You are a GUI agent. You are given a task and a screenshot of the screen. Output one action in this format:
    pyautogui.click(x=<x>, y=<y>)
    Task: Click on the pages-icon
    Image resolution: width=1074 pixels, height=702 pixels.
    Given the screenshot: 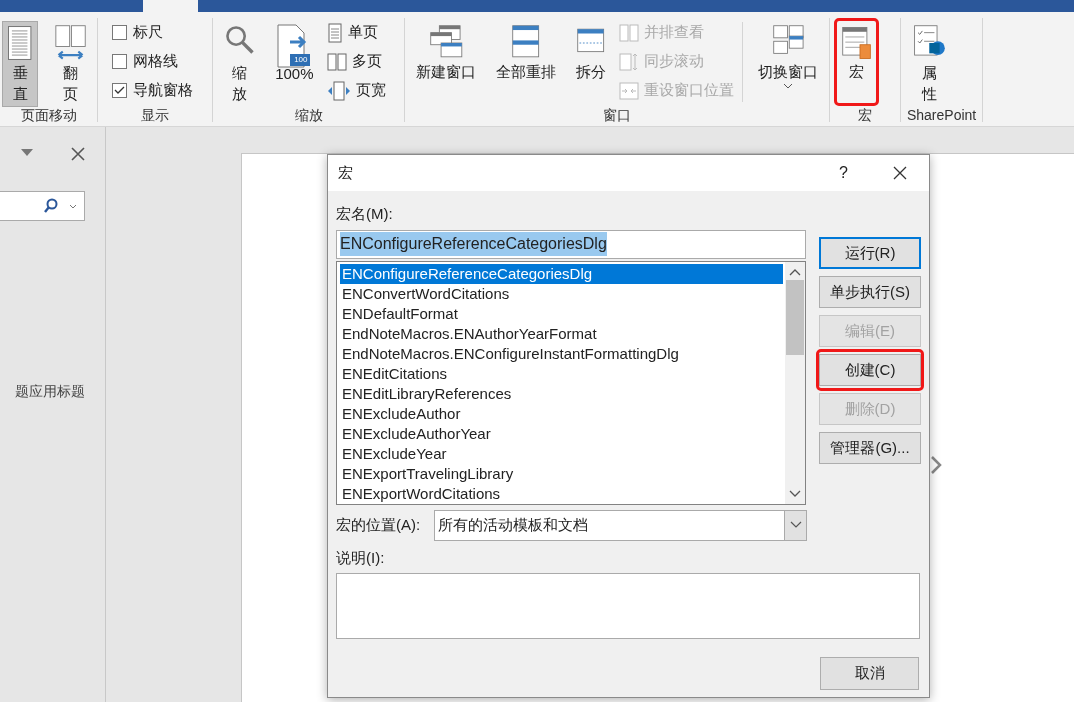 What is the action you would take?
    pyautogui.click(x=336, y=61)
    